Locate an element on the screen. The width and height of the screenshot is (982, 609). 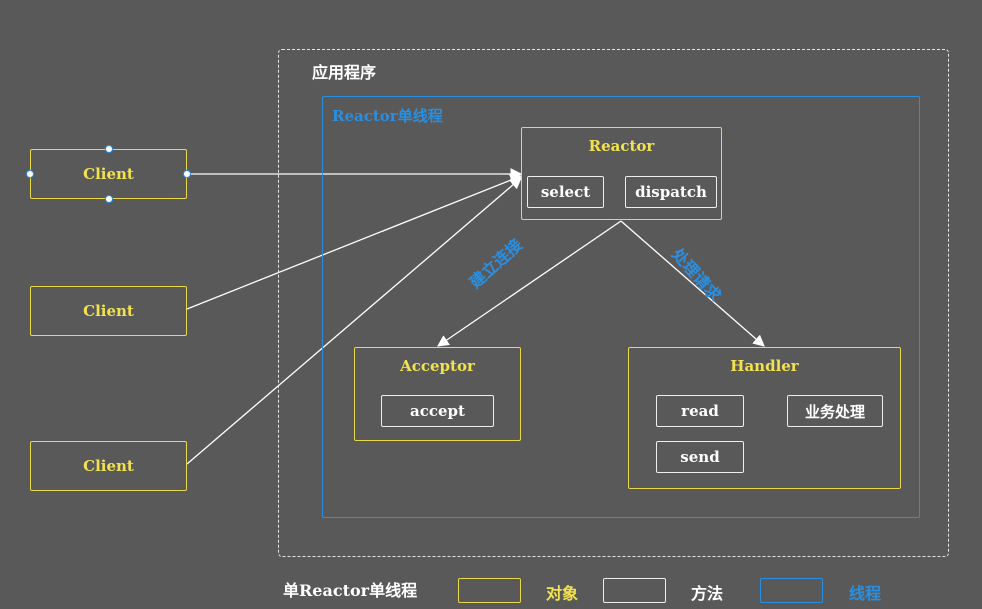
select-label: select is located at coordinates (565, 192).